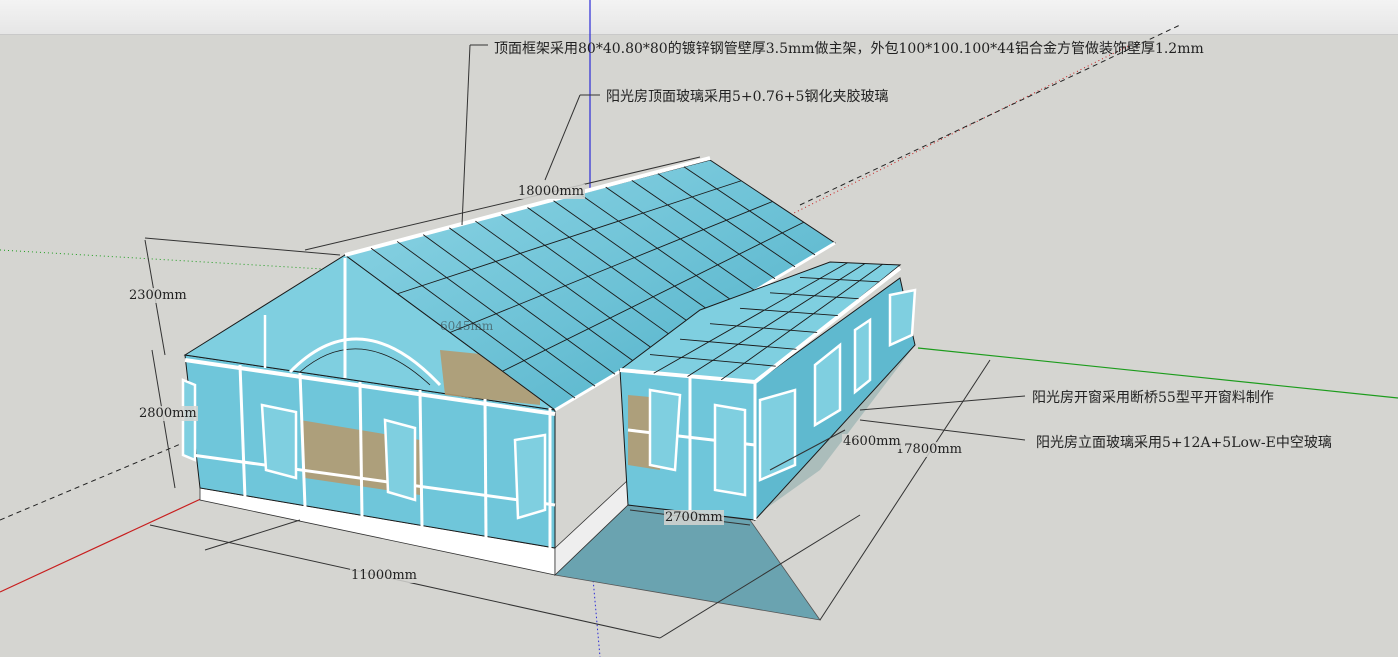 This screenshot has height=657, width=1398. Describe the element at coordinates (1184, 443) in the screenshot. I see `facade-glass-annotation: 阳光房立面玻璃采用5+12A+5Low-E中空玻璃` at that location.